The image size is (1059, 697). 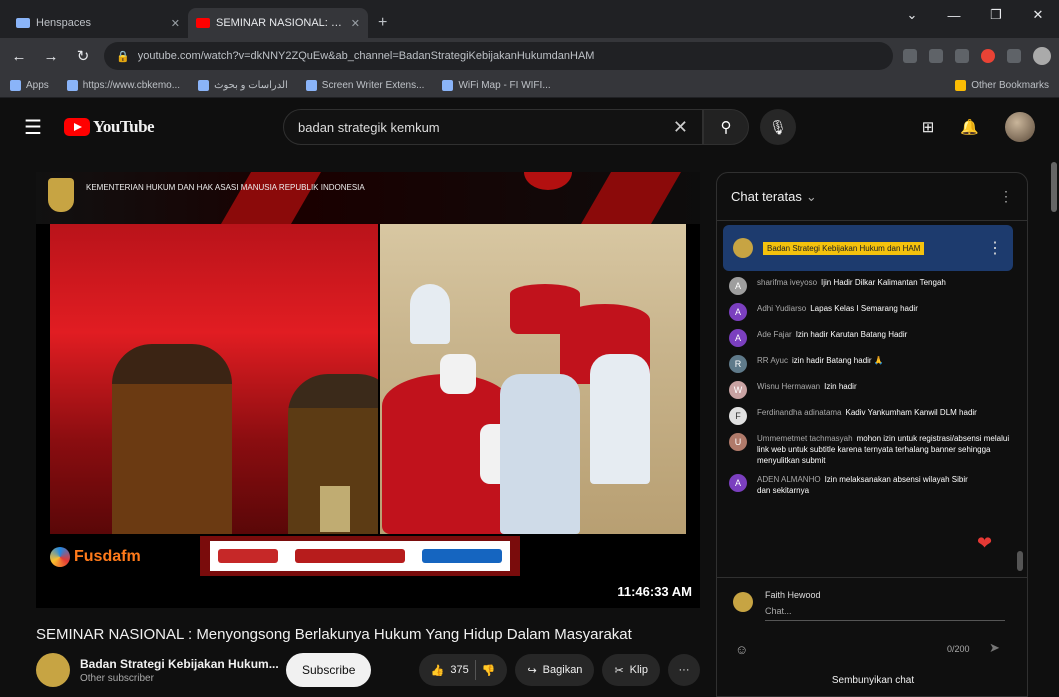 What do you see at coordinates (872, 197) in the screenshot?
I see `chat-header: Chat teratas ⌄ ⋮` at bounding box center [872, 197].